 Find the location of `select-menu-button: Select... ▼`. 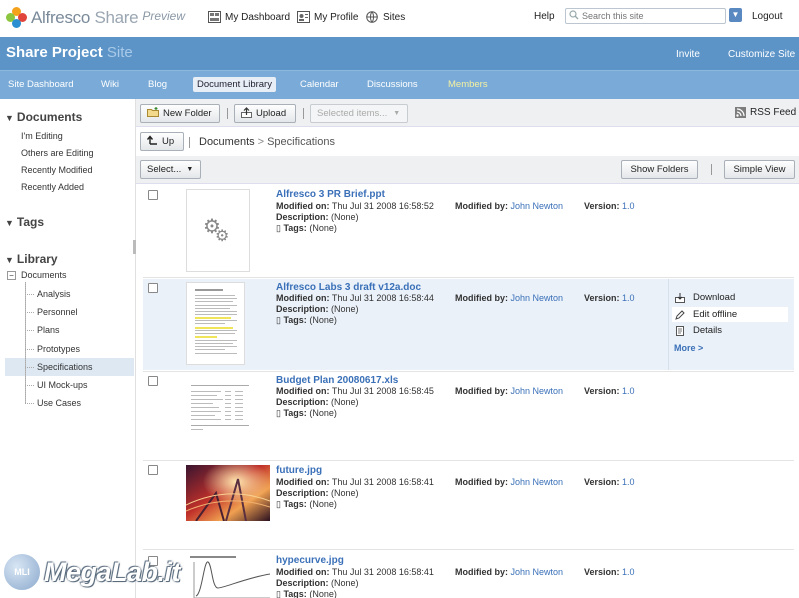

select-menu-button: Select... ▼ is located at coordinates (170, 169).